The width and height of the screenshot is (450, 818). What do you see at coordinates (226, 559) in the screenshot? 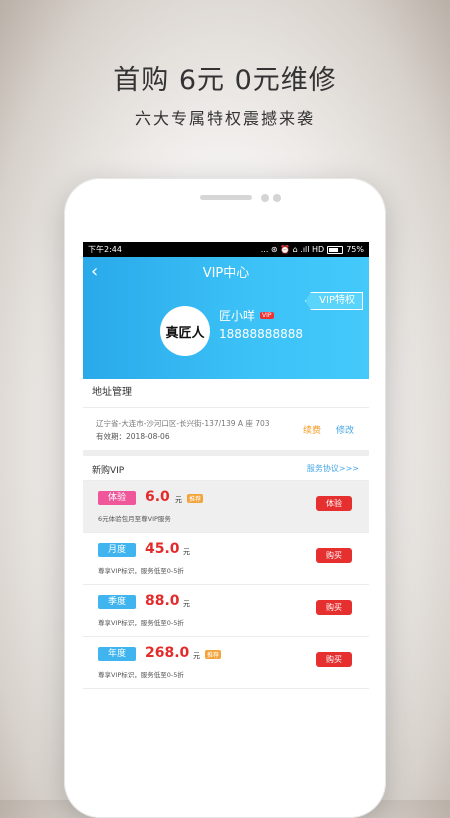
I see `plan-item-monthly: 月度 45.0 元 尊享VIP标识，服务低至0-5折 购买` at bounding box center [226, 559].